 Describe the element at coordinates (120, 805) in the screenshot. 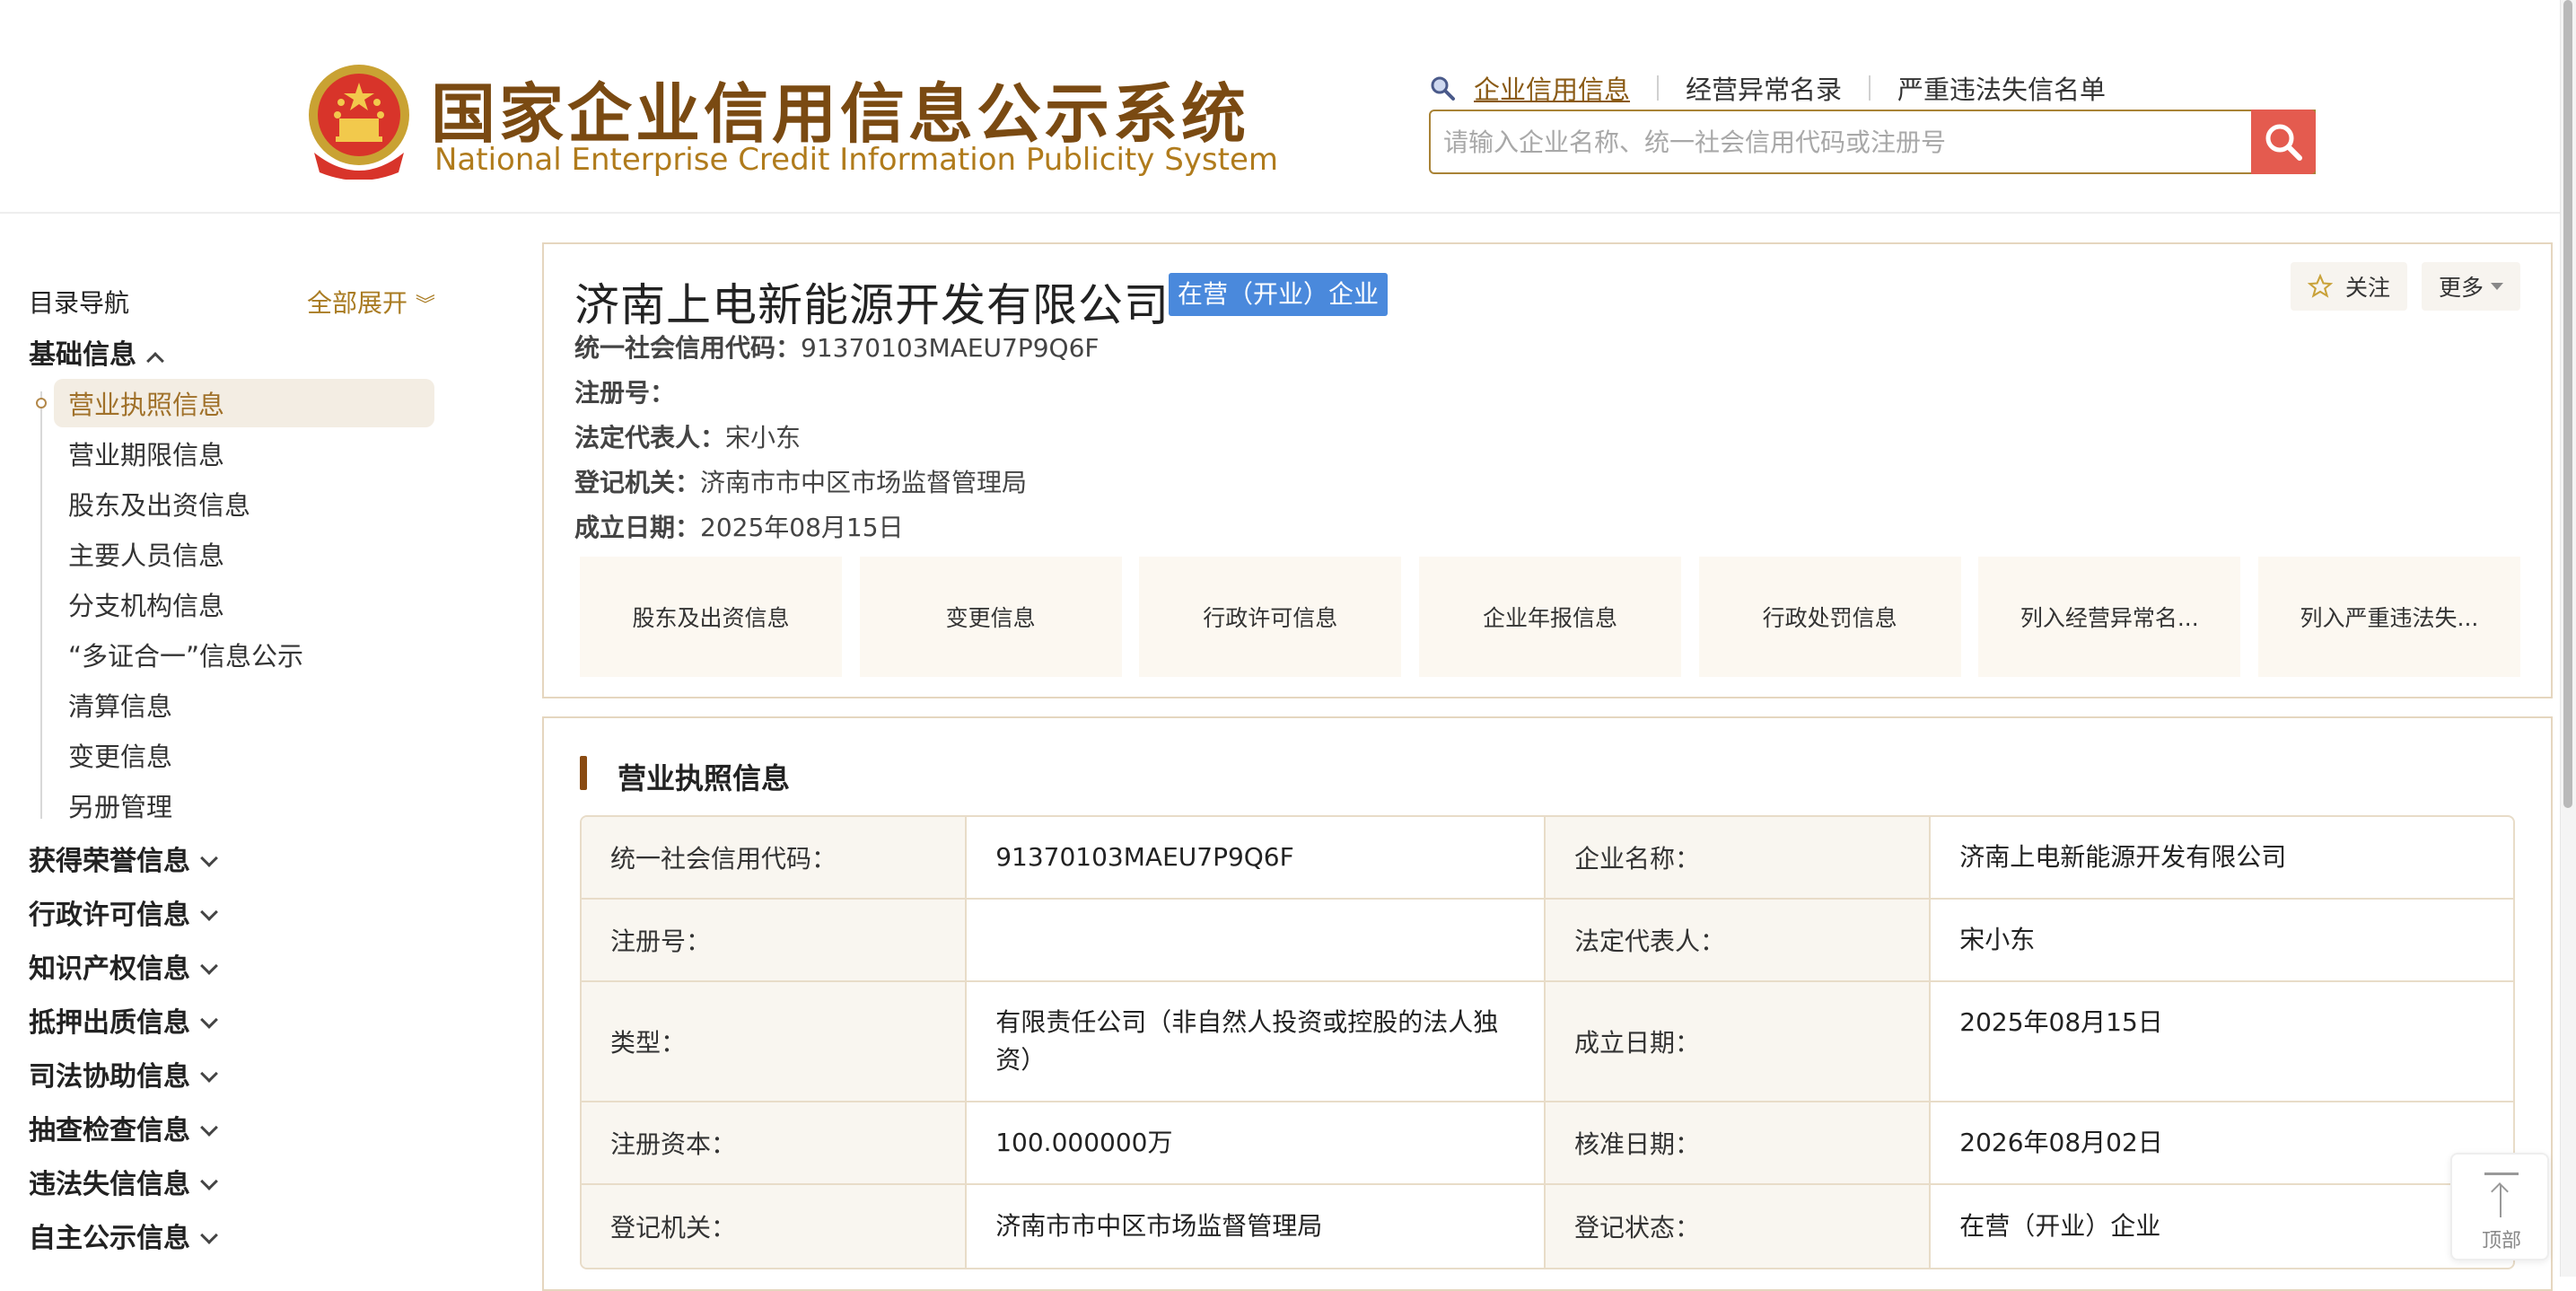

I see `sidebar-item-separate-register: 另册管理` at that location.